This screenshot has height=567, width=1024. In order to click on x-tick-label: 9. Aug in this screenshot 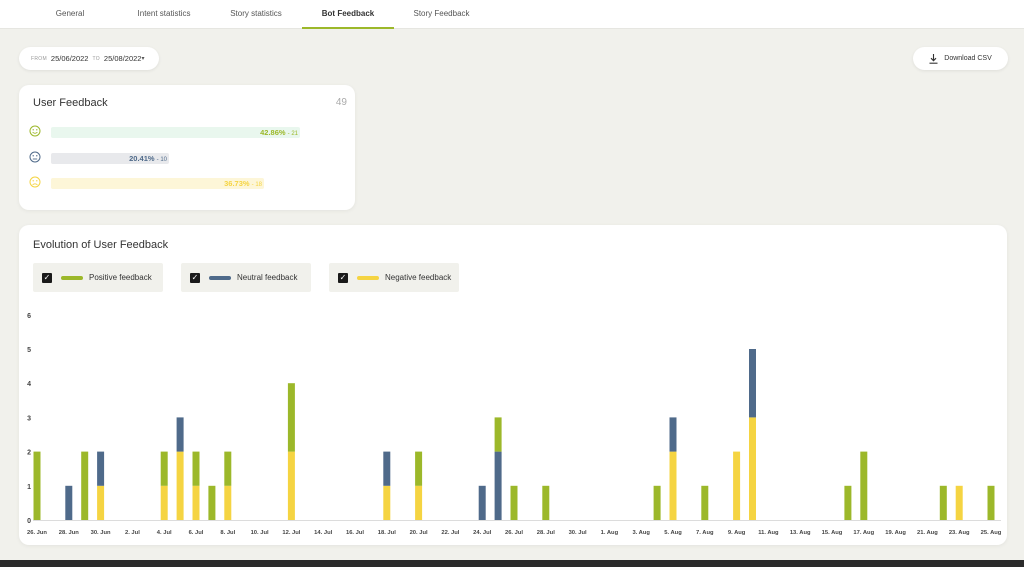, I will do `click(737, 533)`.